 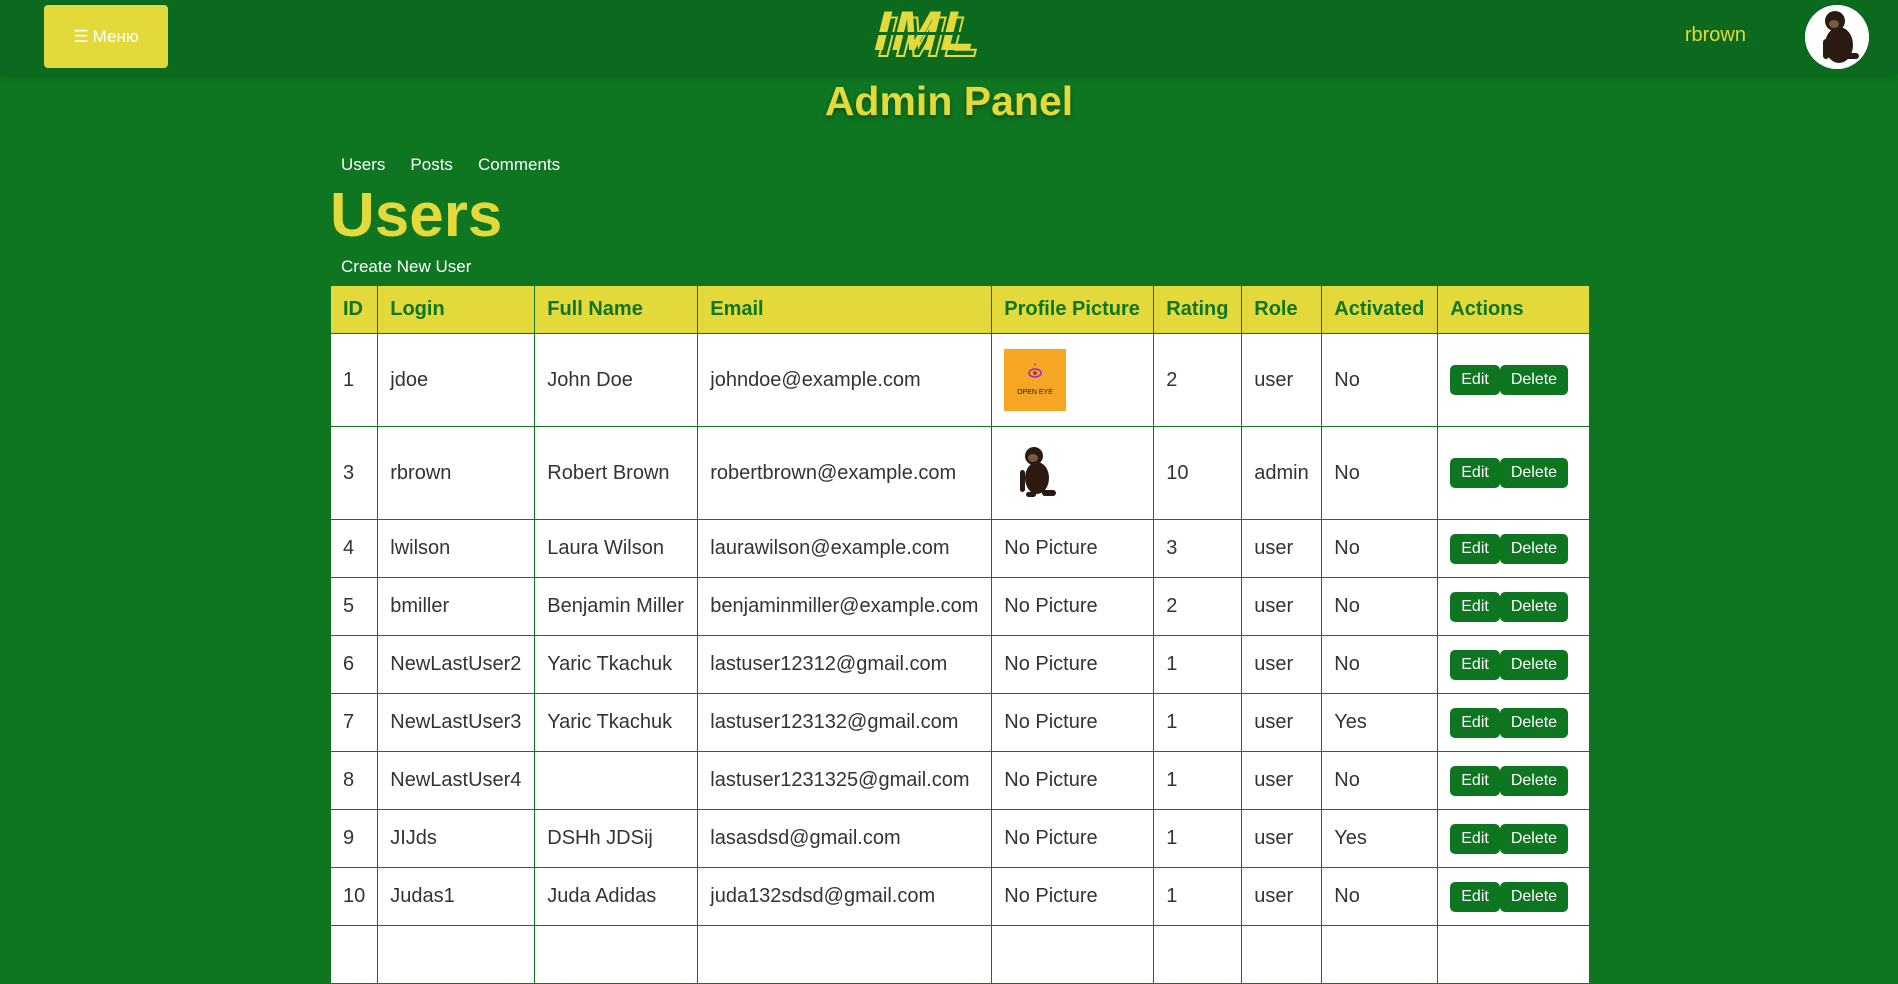 What do you see at coordinates (1514, 309) in the screenshot?
I see `column-header: Actions` at bounding box center [1514, 309].